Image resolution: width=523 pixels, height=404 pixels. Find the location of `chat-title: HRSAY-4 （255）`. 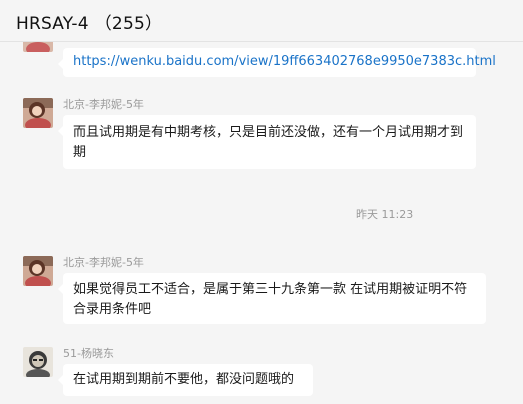

chat-title: HRSAY-4 （255） is located at coordinates (89, 21).